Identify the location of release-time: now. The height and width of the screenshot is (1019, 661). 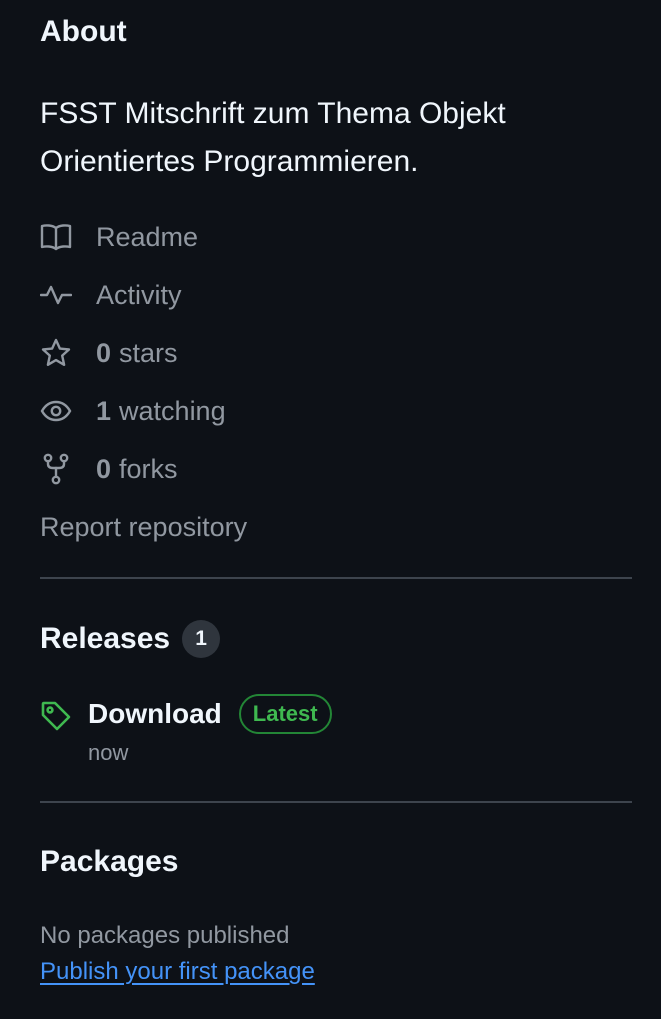
(108, 752).